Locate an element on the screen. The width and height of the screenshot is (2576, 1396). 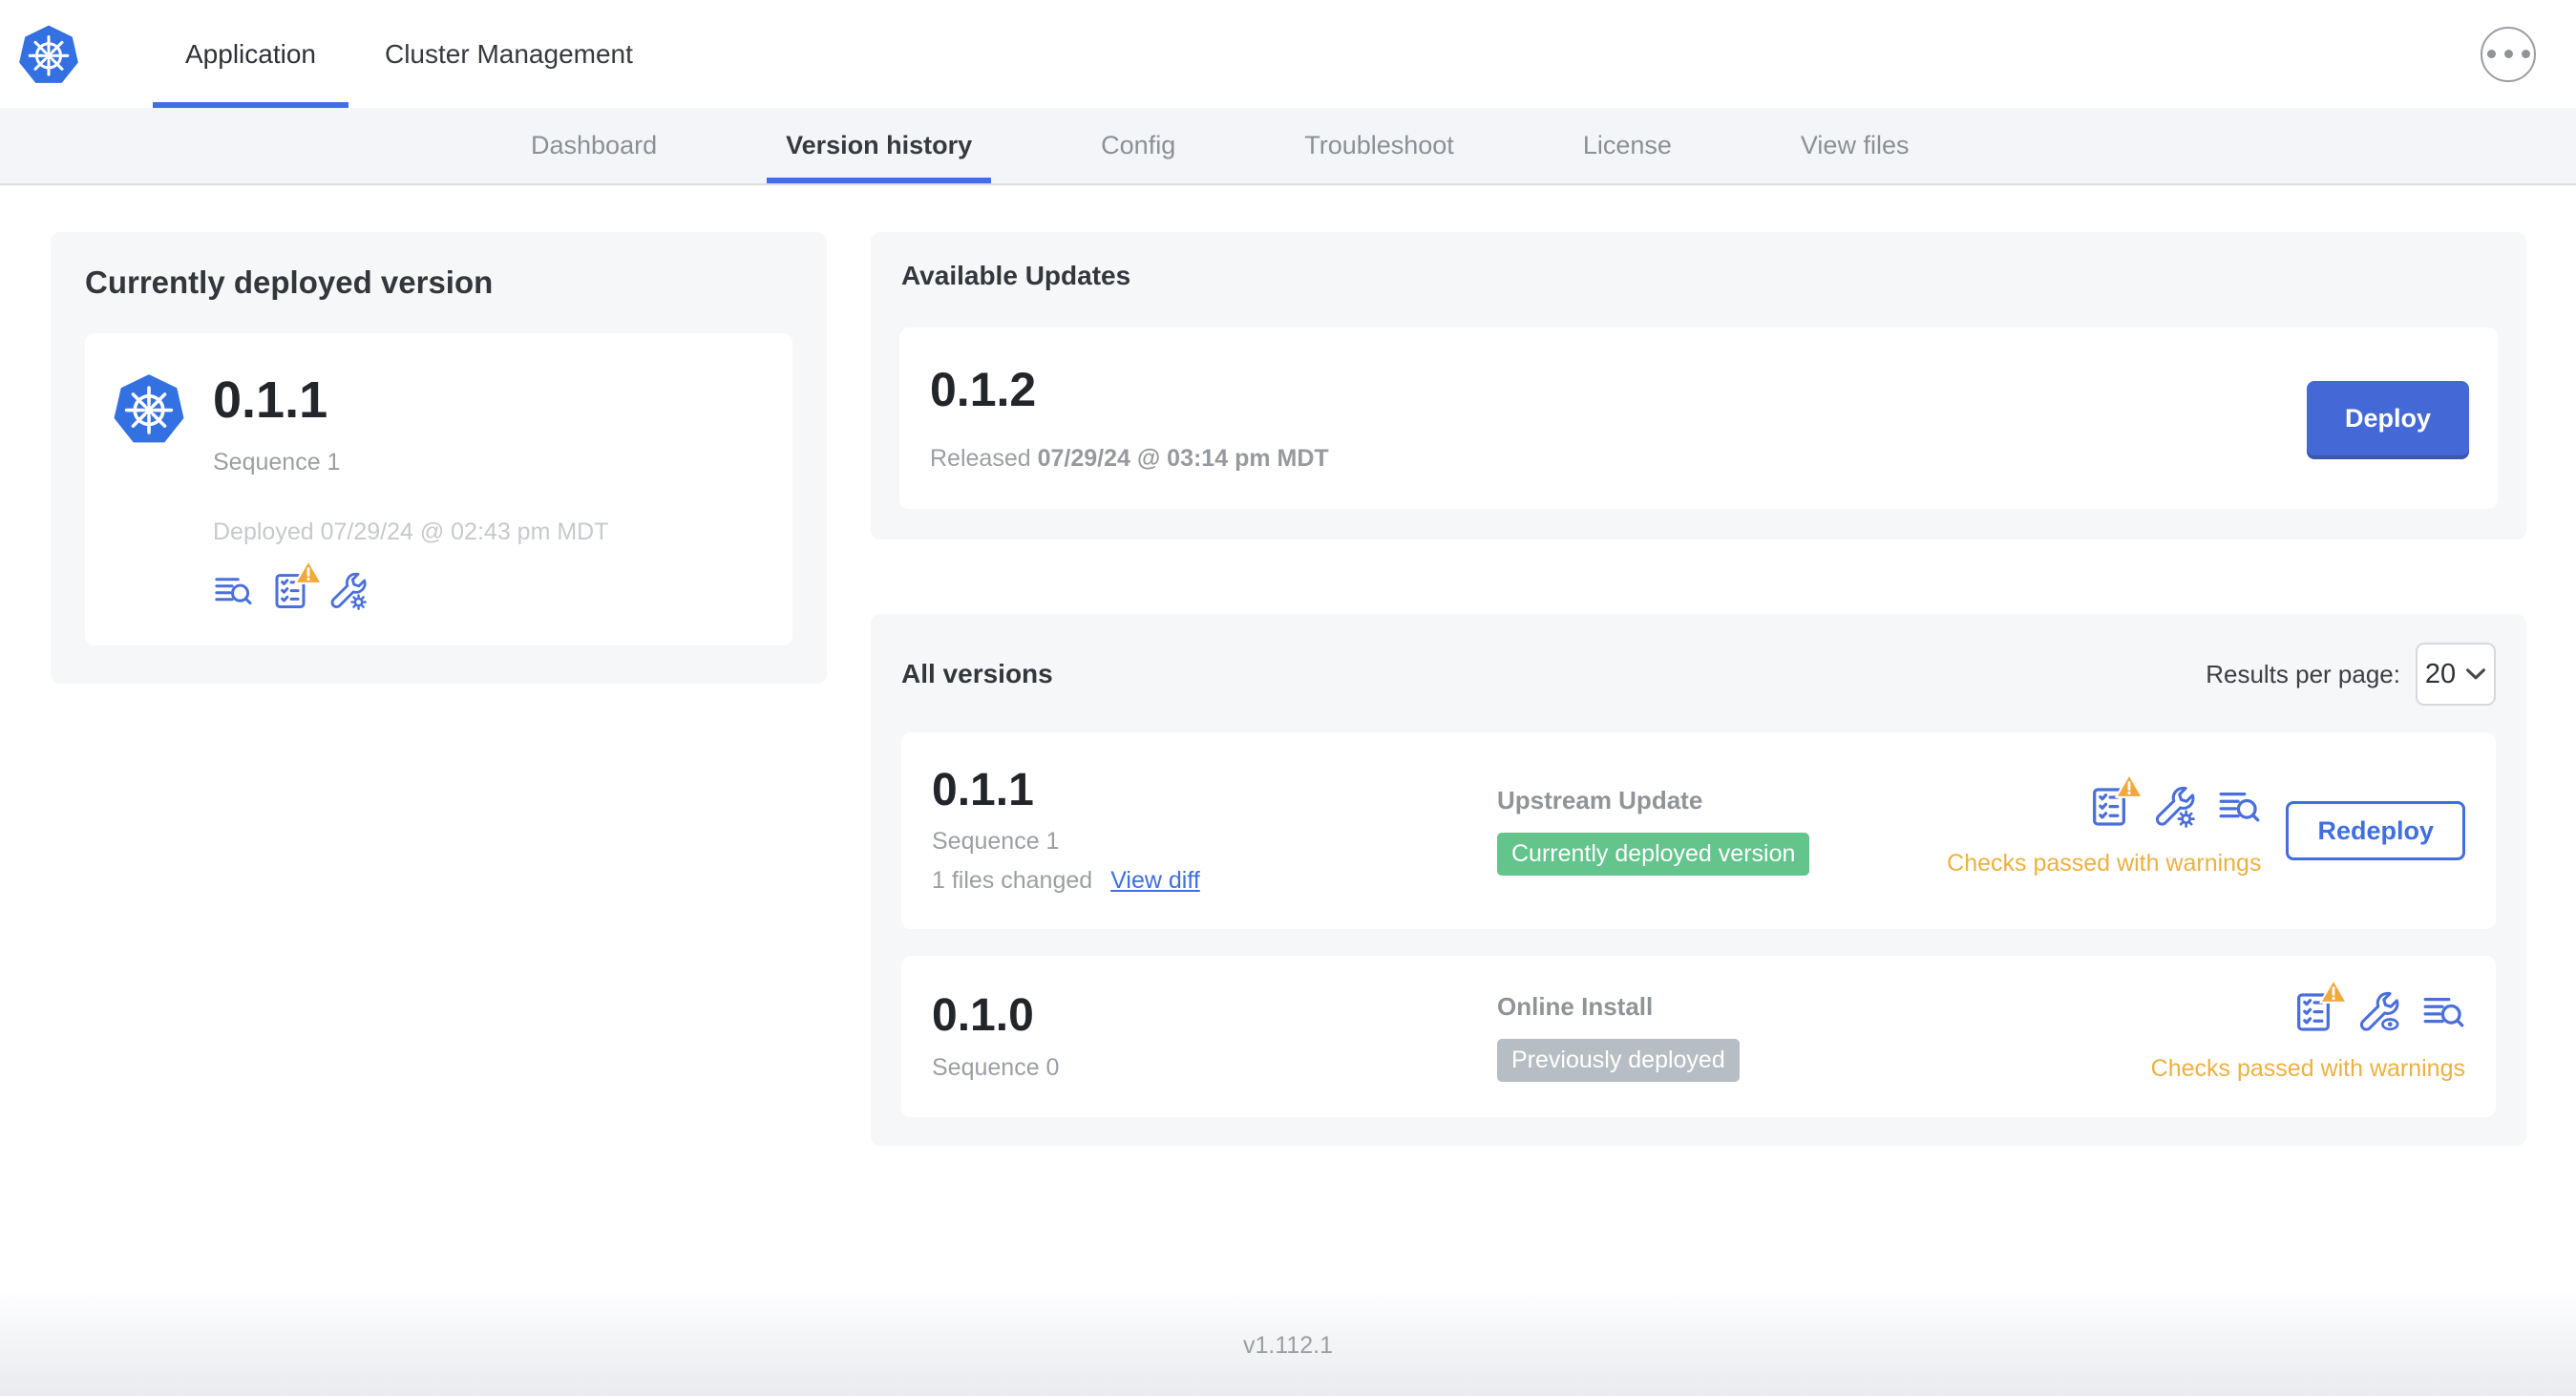
subnav-tab-dashboard-label: Dashboard is located at coordinates (594, 145).